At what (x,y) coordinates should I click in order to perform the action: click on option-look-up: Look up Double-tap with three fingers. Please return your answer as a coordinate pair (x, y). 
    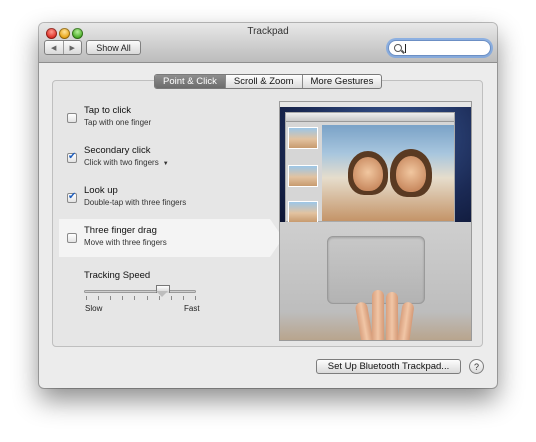
    Looking at the image, I should click on (164, 198).